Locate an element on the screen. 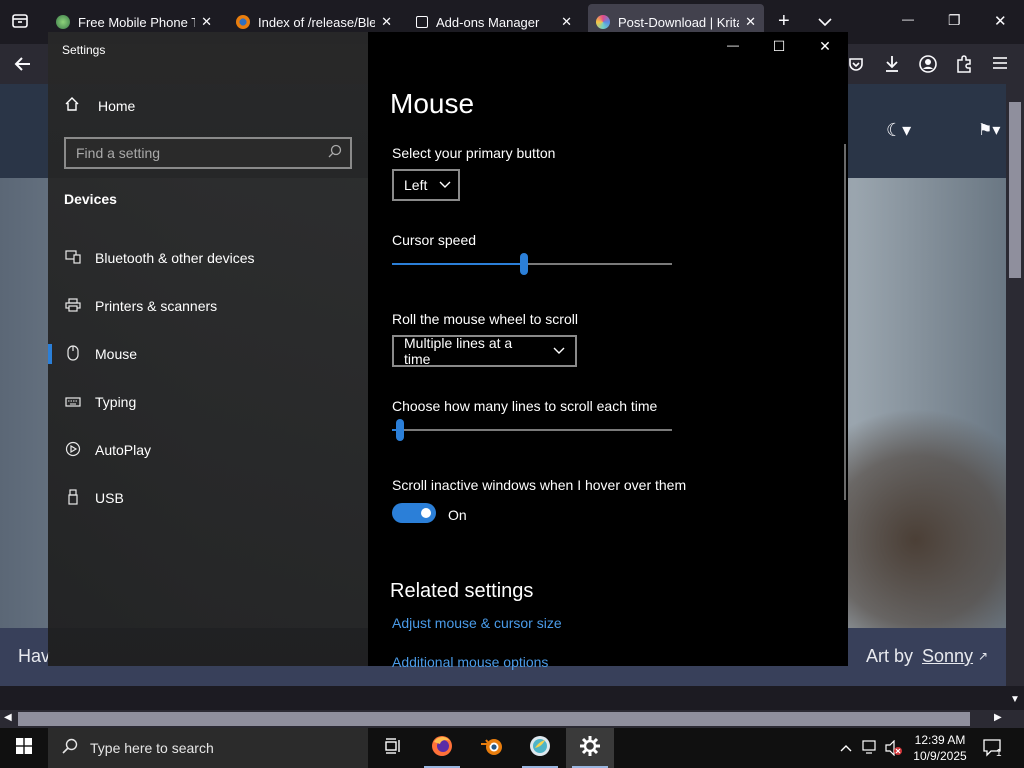  scroll-left-arrow-icon: ◀ is located at coordinates (8, 717).